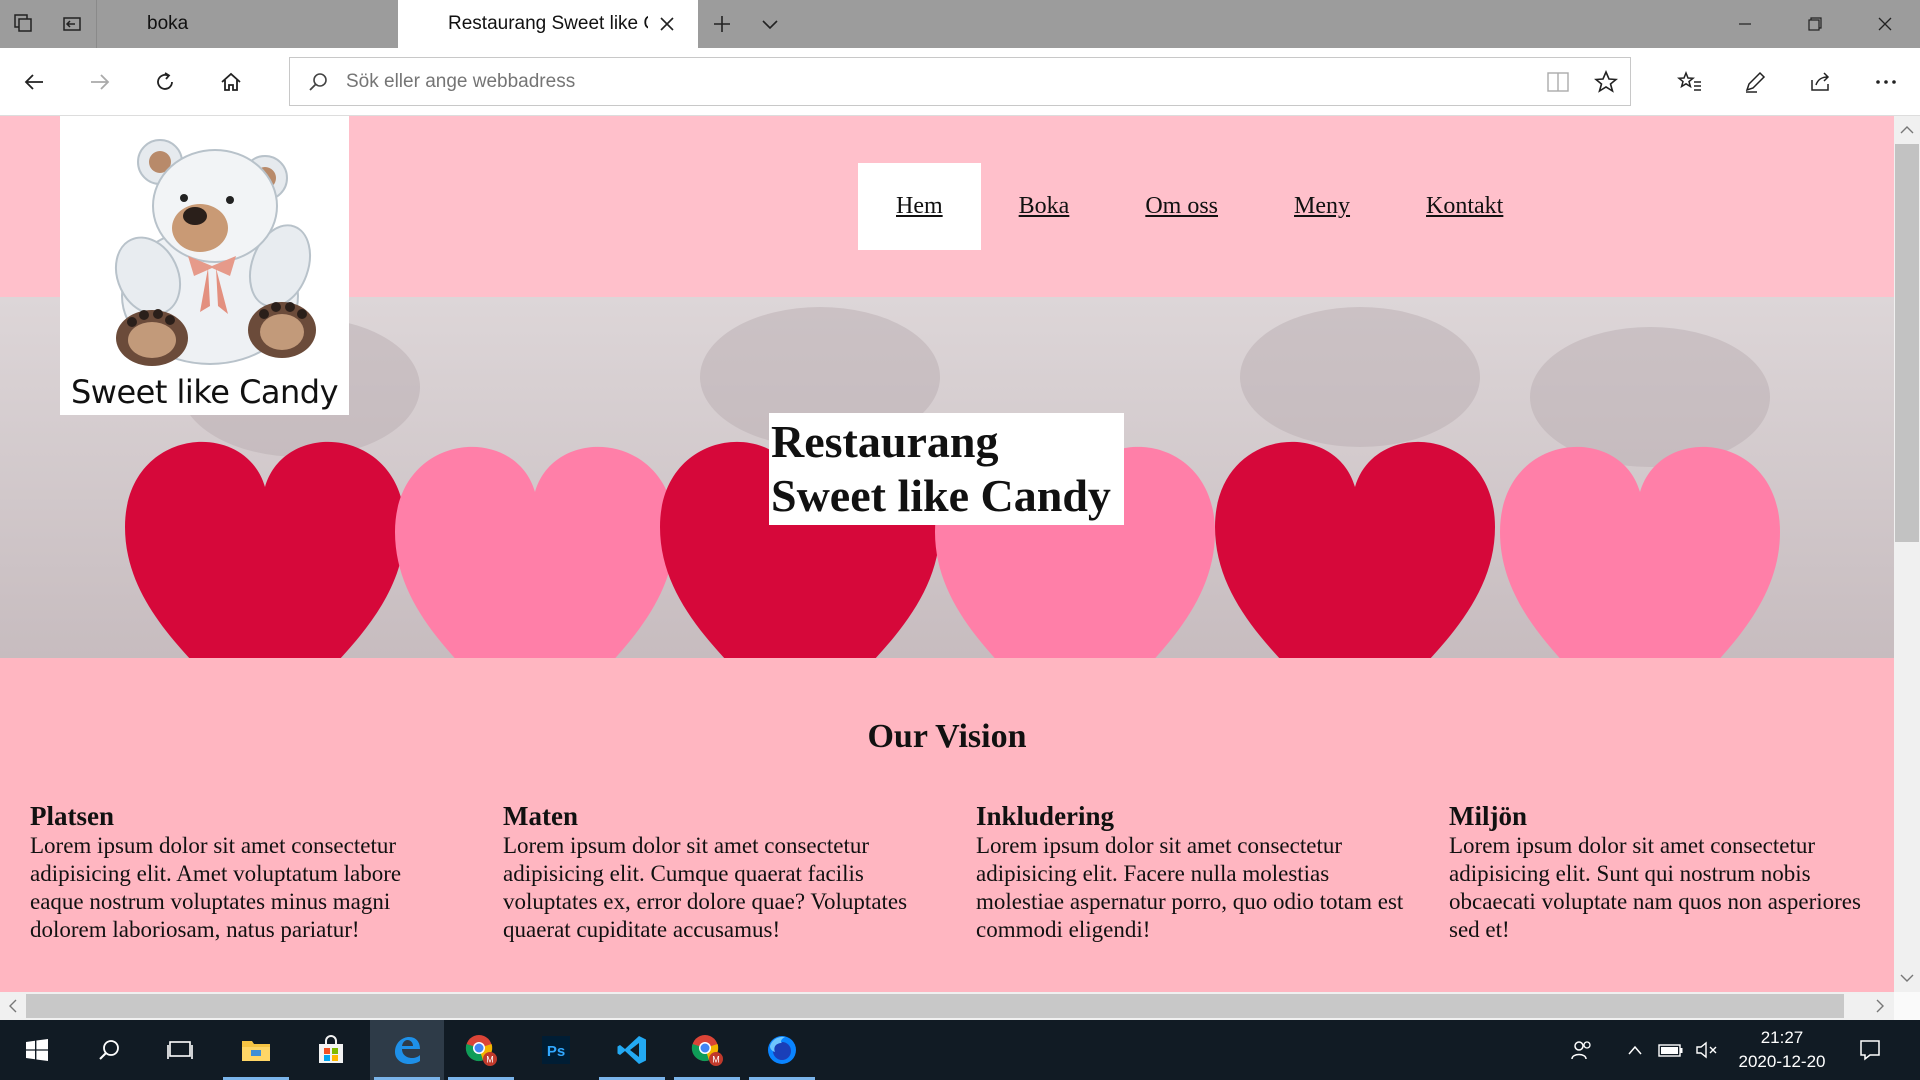  What do you see at coordinates (1464, 206) in the screenshot?
I see `menu-item-kontakt: Kontakt` at bounding box center [1464, 206].